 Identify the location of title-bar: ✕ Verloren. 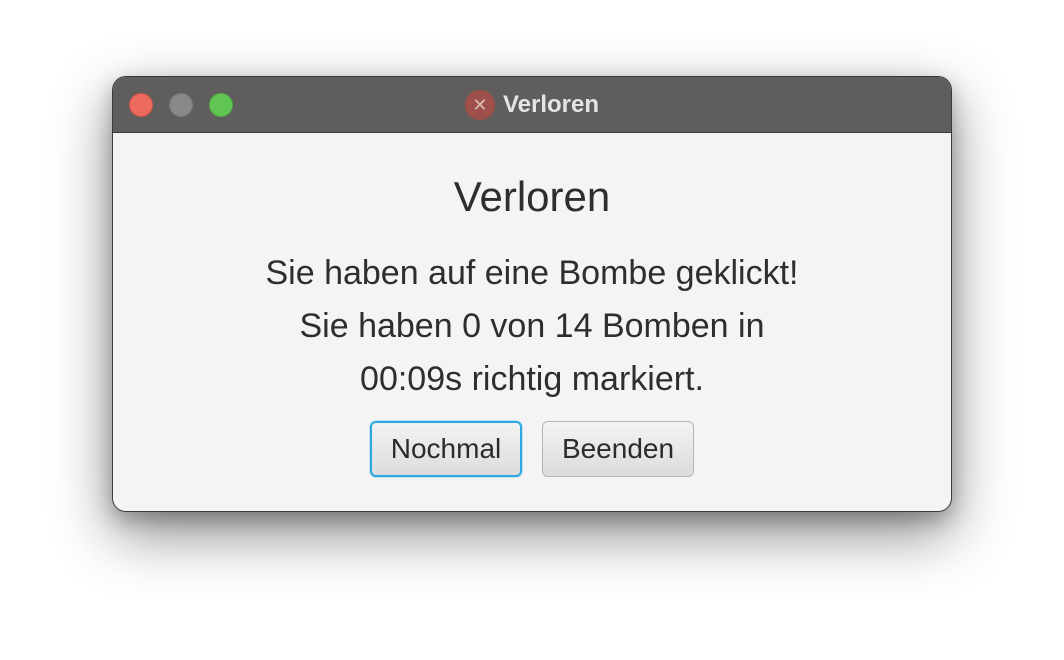
(532, 105).